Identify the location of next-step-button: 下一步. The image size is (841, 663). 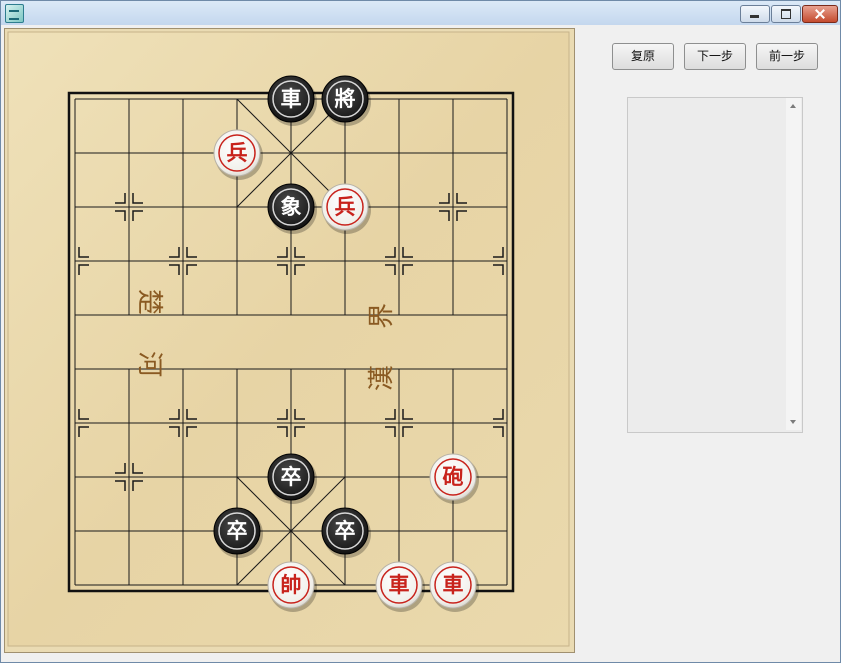
(715, 56).